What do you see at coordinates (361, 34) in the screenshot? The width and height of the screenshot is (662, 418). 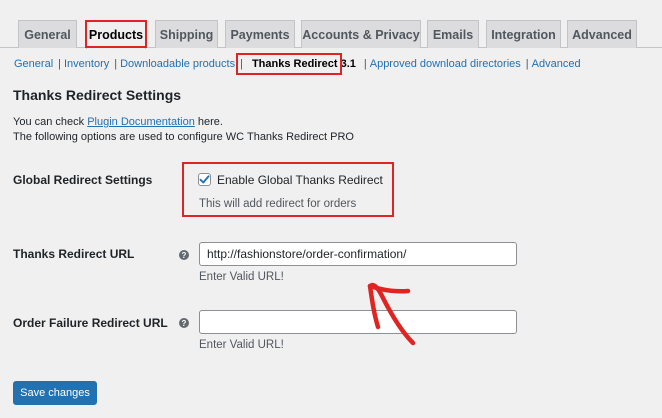 I see `tab-accounts-privacy: Accounts & Privacy` at bounding box center [361, 34].